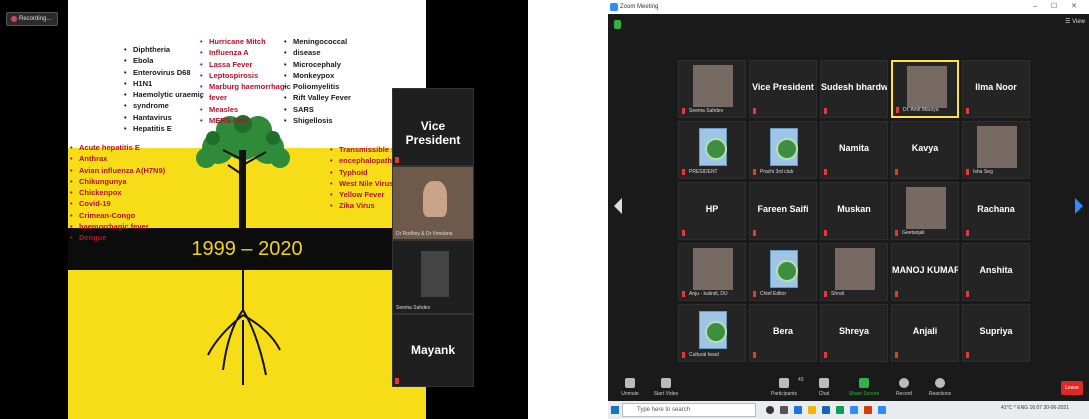 The height and width of the screenshot is (419, 1089). What do you see at coordinates (433, 203) in the screenshot?
I see `participant-tile: Dr Rodhey & Dr Vondana` at bounding box center [433, 203].